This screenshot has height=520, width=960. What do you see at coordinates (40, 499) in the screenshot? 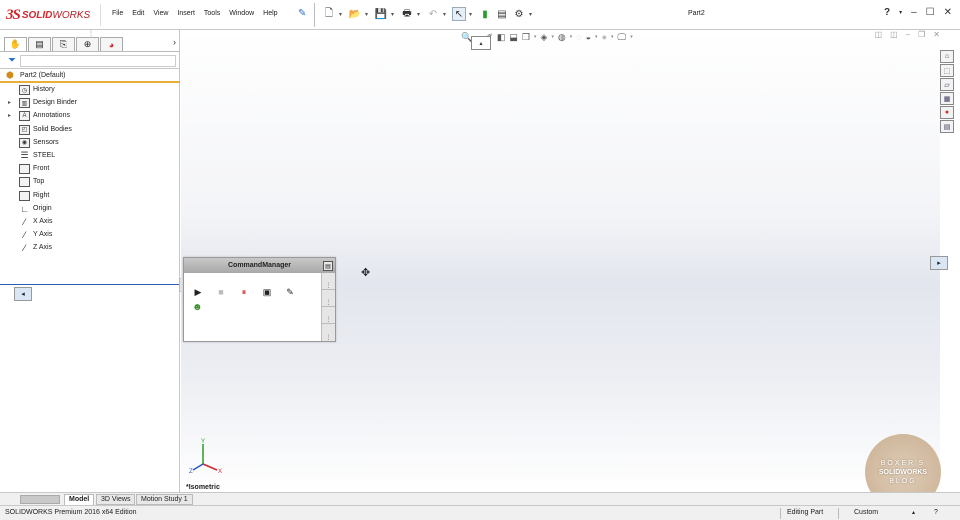
I see `tab-navigation-arrows` at bounding box center [40, 499].